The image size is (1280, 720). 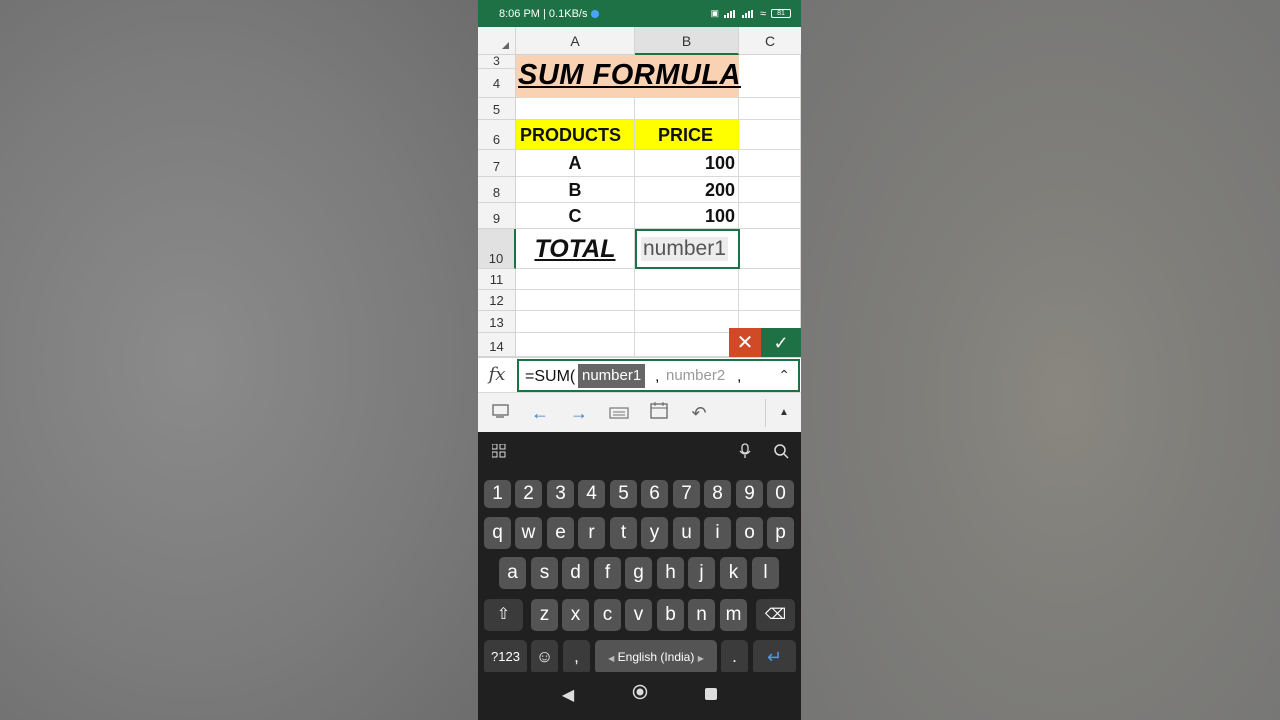 I want to click on cell-a12, so click(x=575, y=300).